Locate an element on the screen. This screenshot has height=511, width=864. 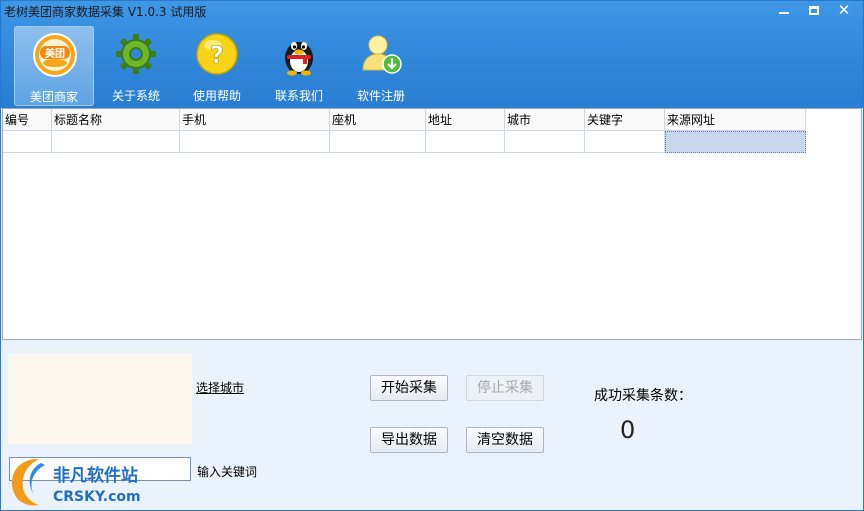
tool-help: ? 使用帮助 is located at coordinates (217, 66).